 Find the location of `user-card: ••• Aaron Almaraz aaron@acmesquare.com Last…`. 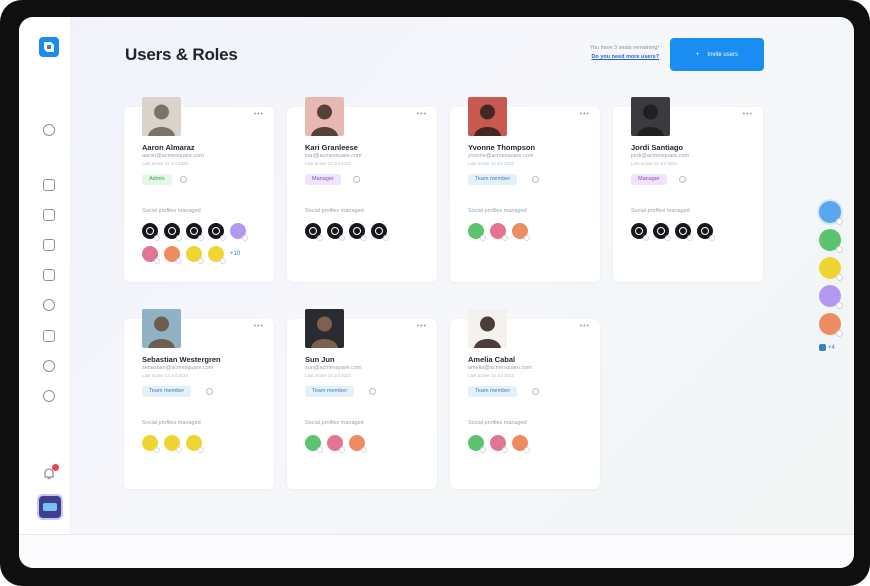

user-card: ••• Aaron Almaraz aaron@acmesquare.com Last… is located at coordinates (199, 189).